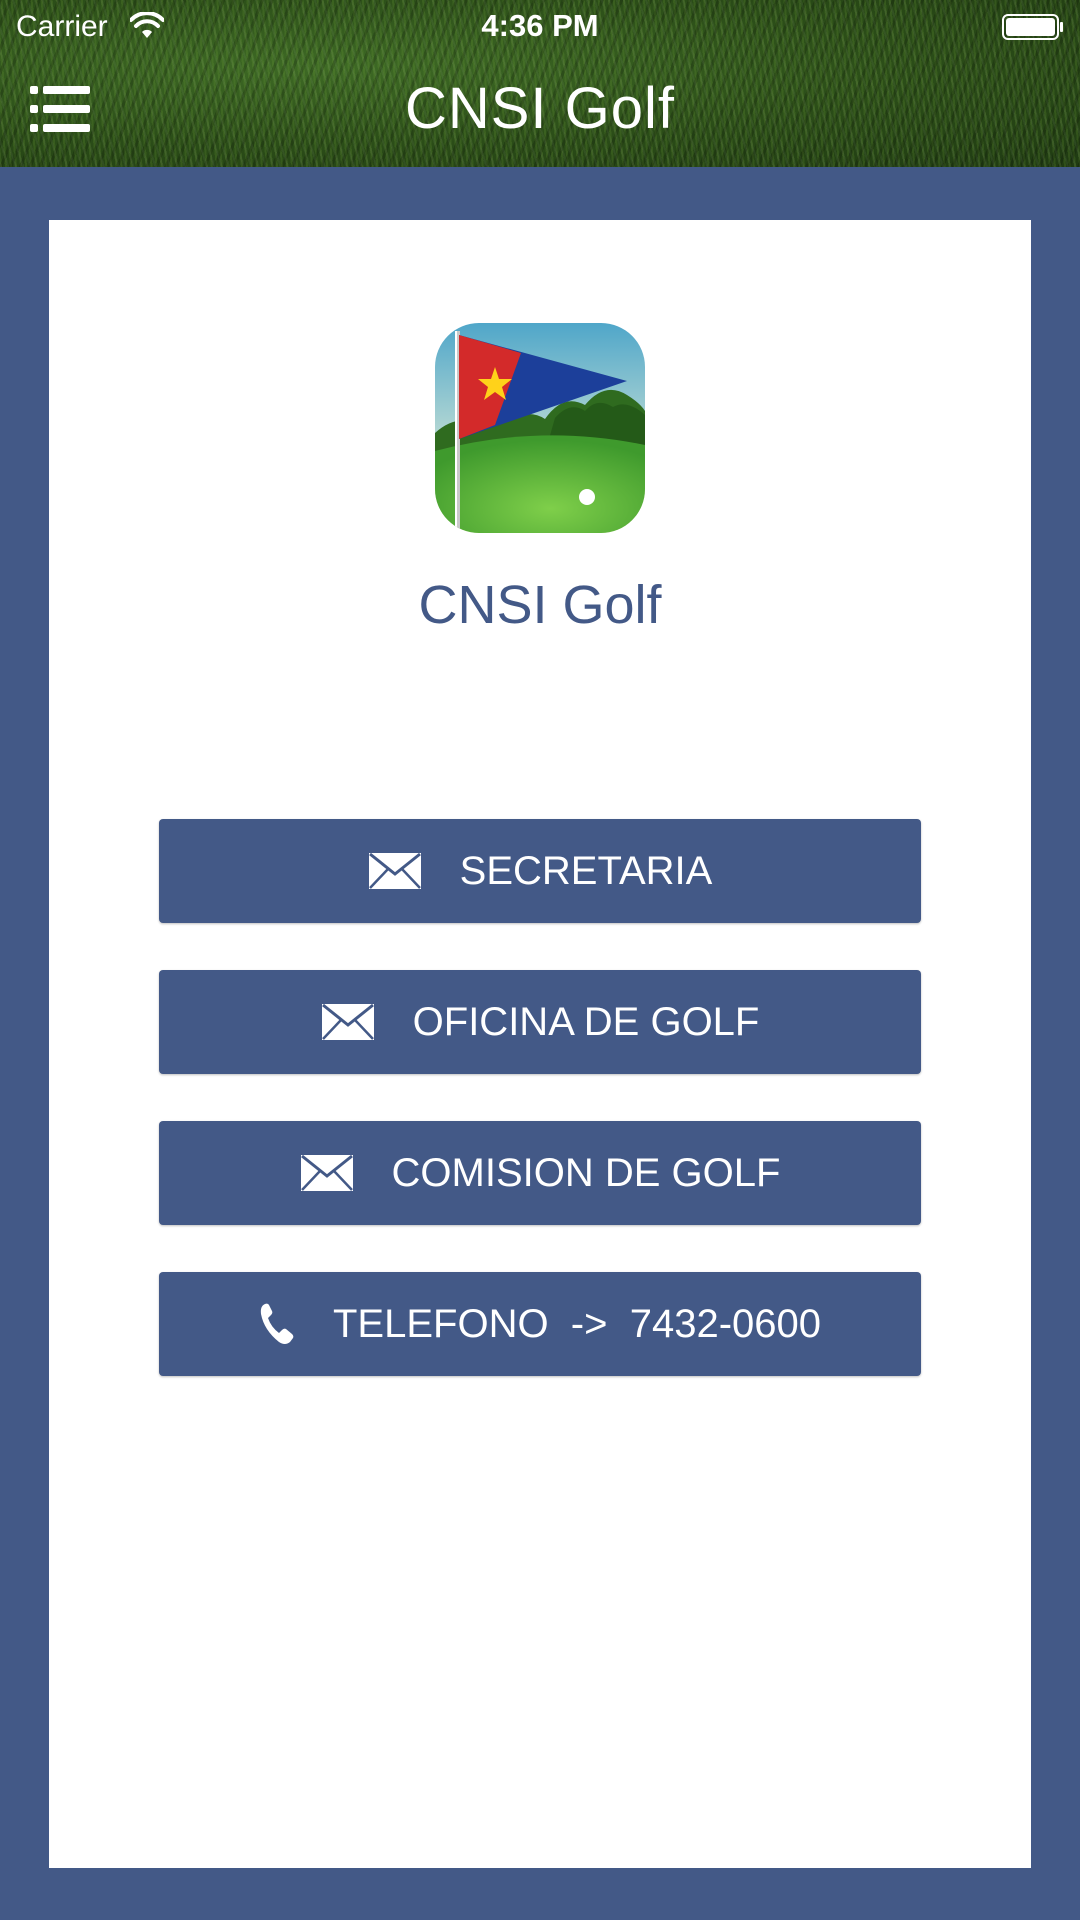  Describe the element at coordinates (540, 605) in the screenshot. I see `app-name: CNSI Golf` at that location.